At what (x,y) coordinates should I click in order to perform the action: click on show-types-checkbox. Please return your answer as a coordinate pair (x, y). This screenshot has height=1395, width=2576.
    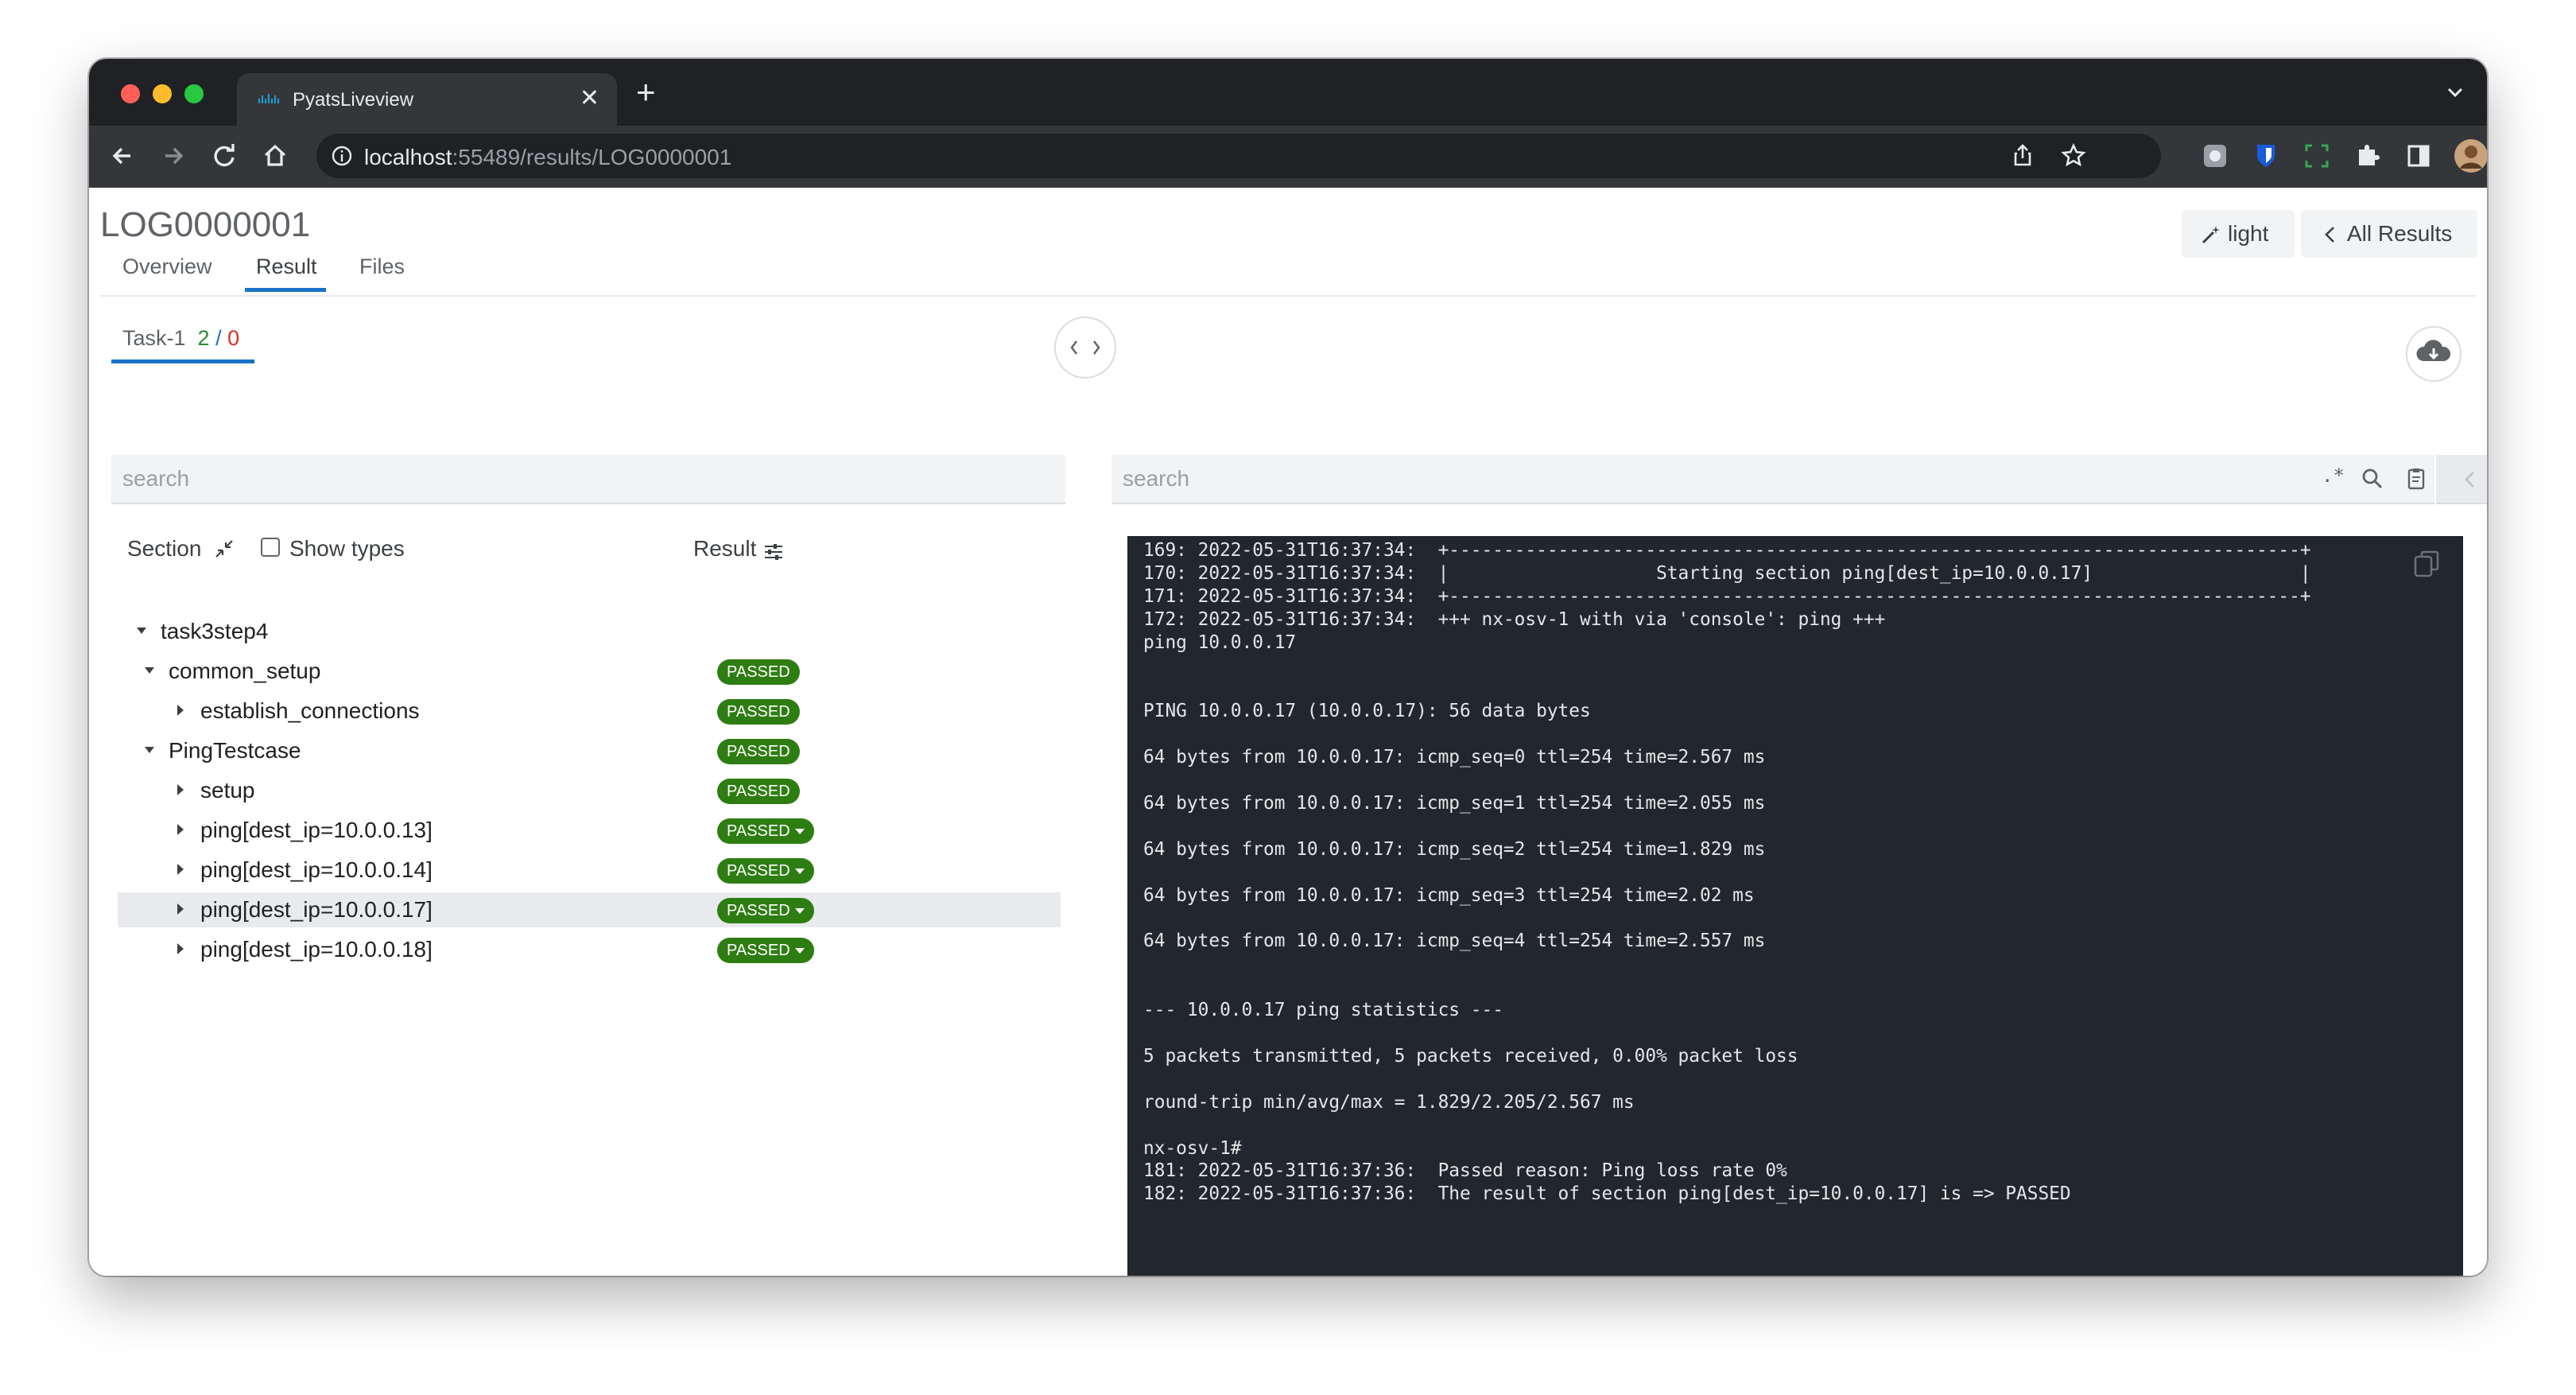
    Looking at the image, I should click on (271, 547).